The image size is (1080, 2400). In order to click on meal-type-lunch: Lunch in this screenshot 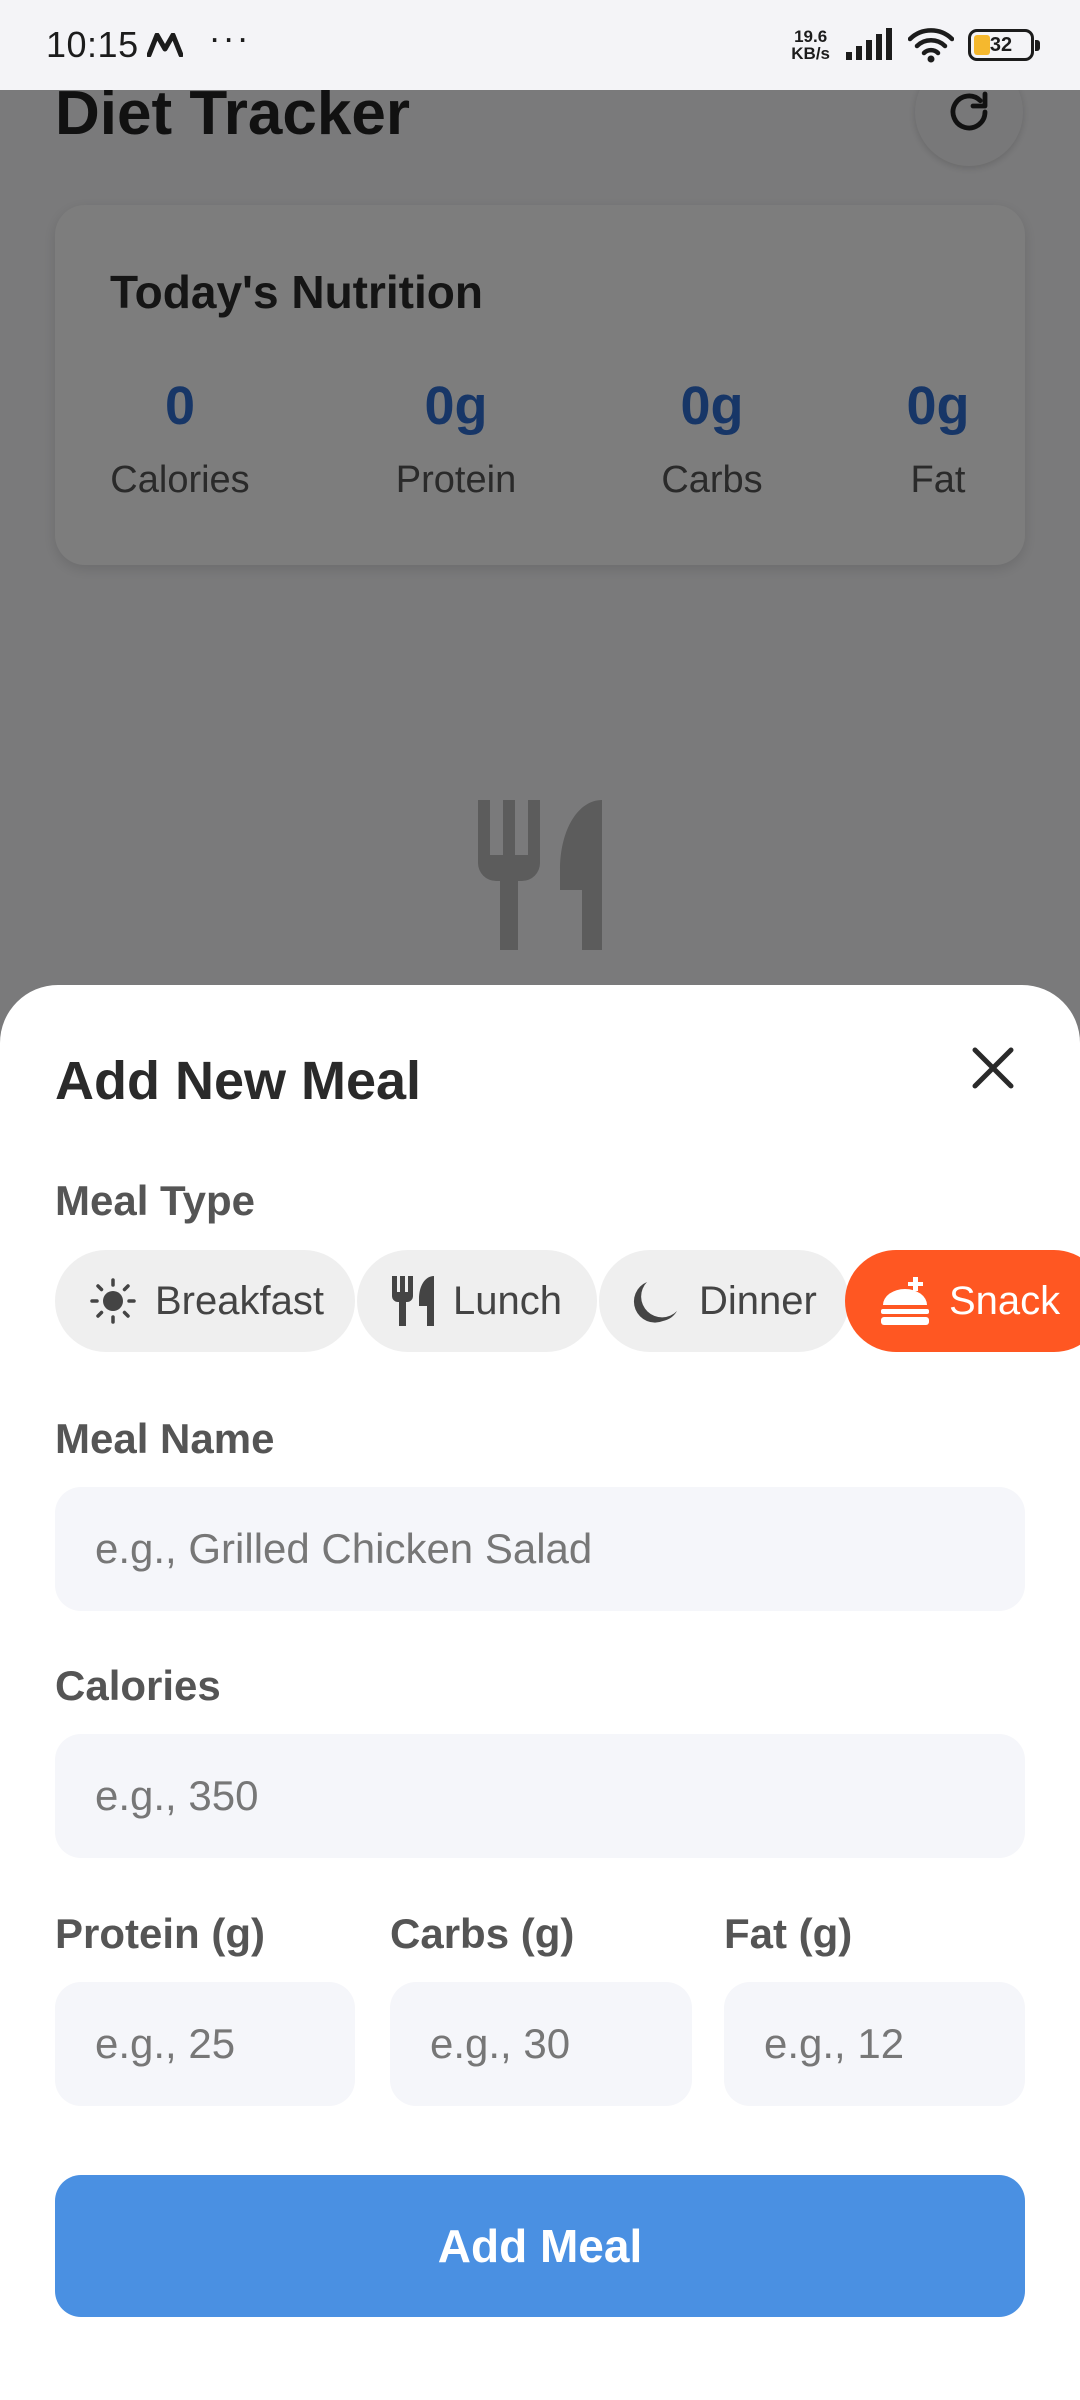, I will do `click(477, 1301)`.